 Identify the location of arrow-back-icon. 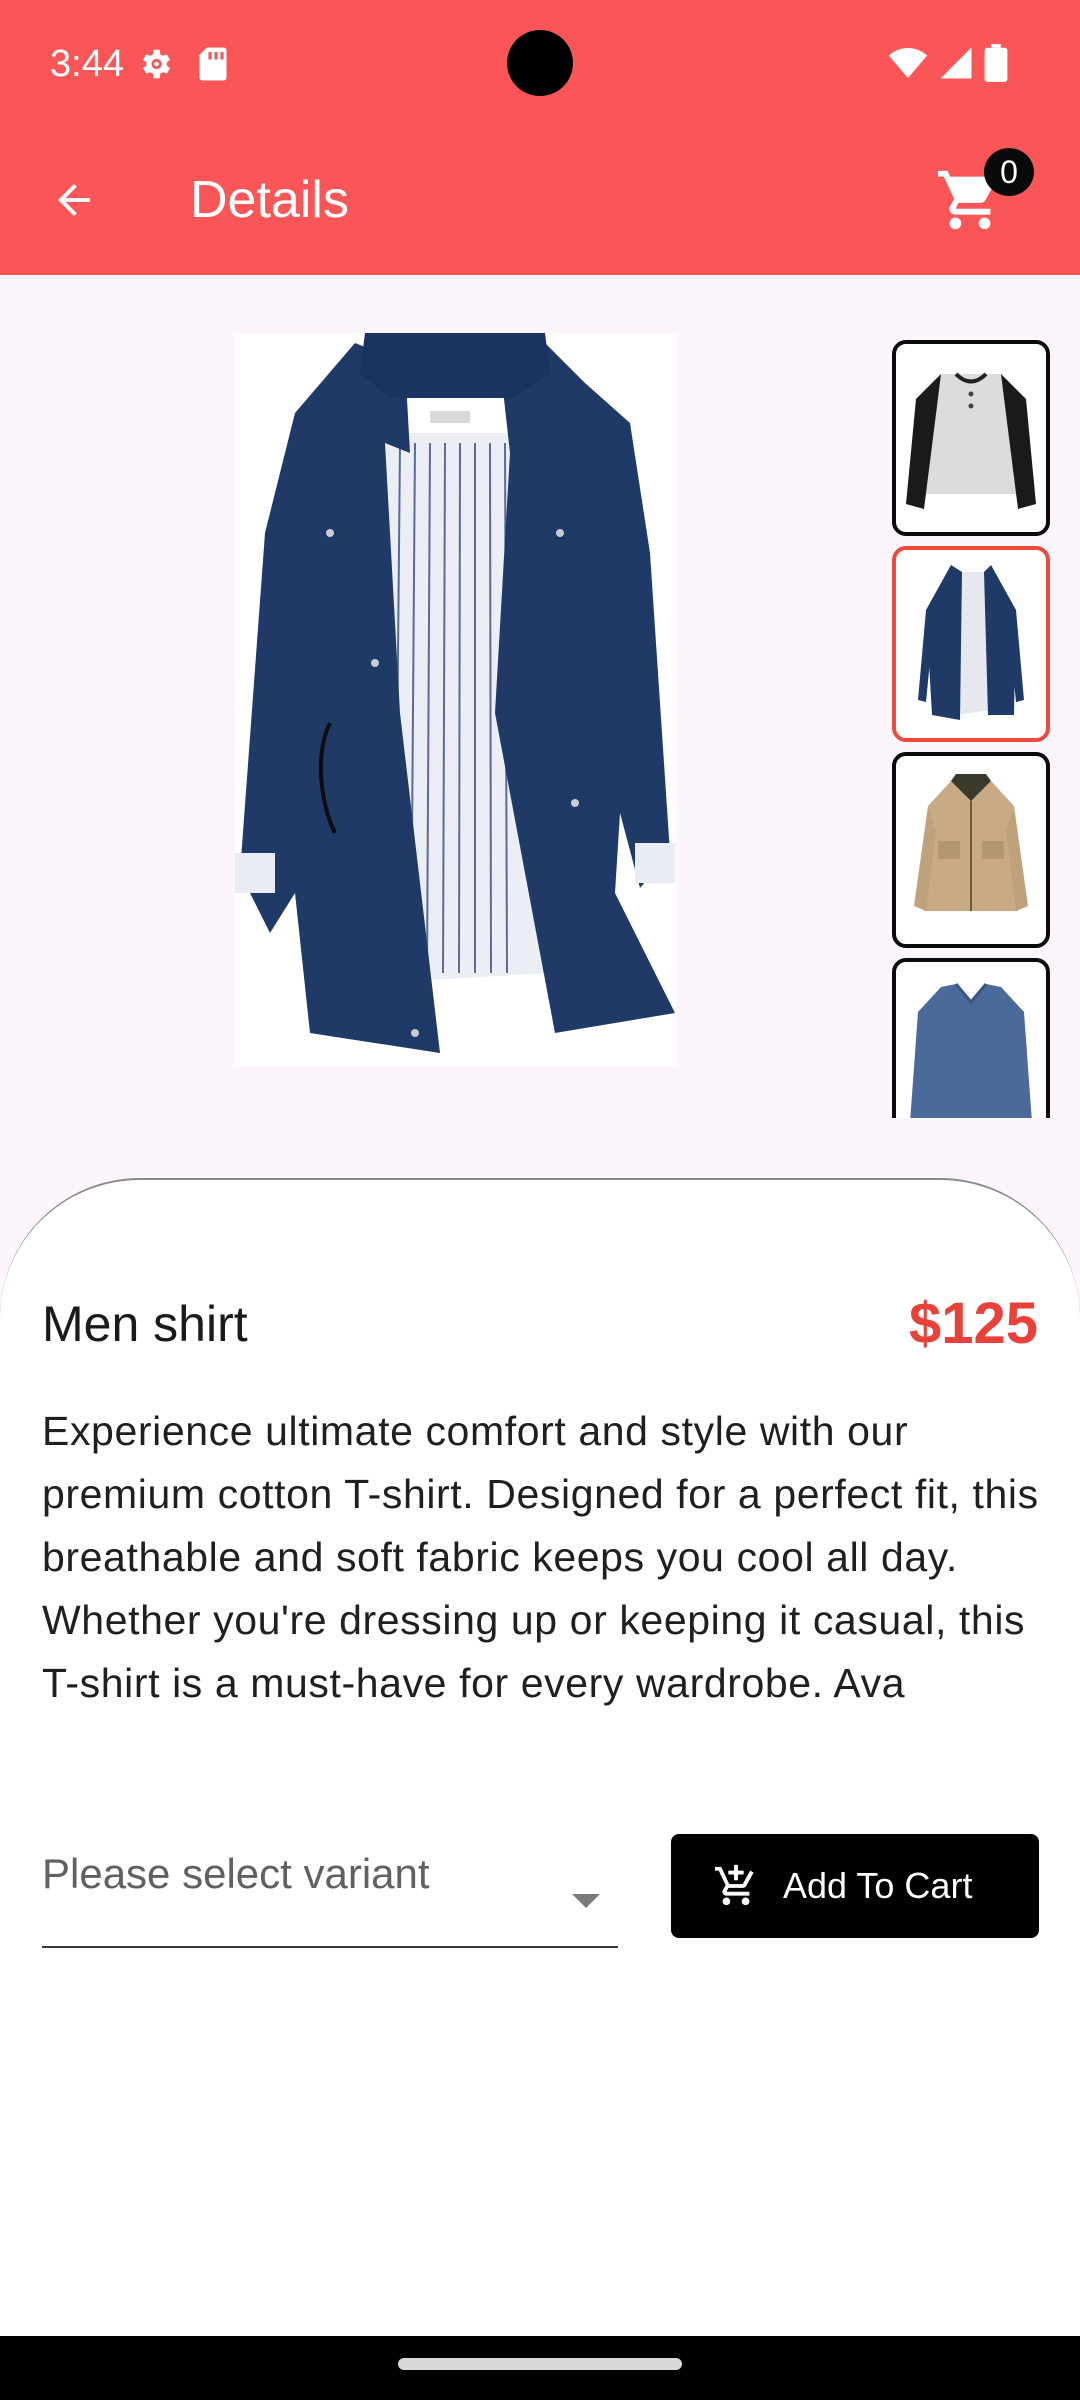
(74, 200).